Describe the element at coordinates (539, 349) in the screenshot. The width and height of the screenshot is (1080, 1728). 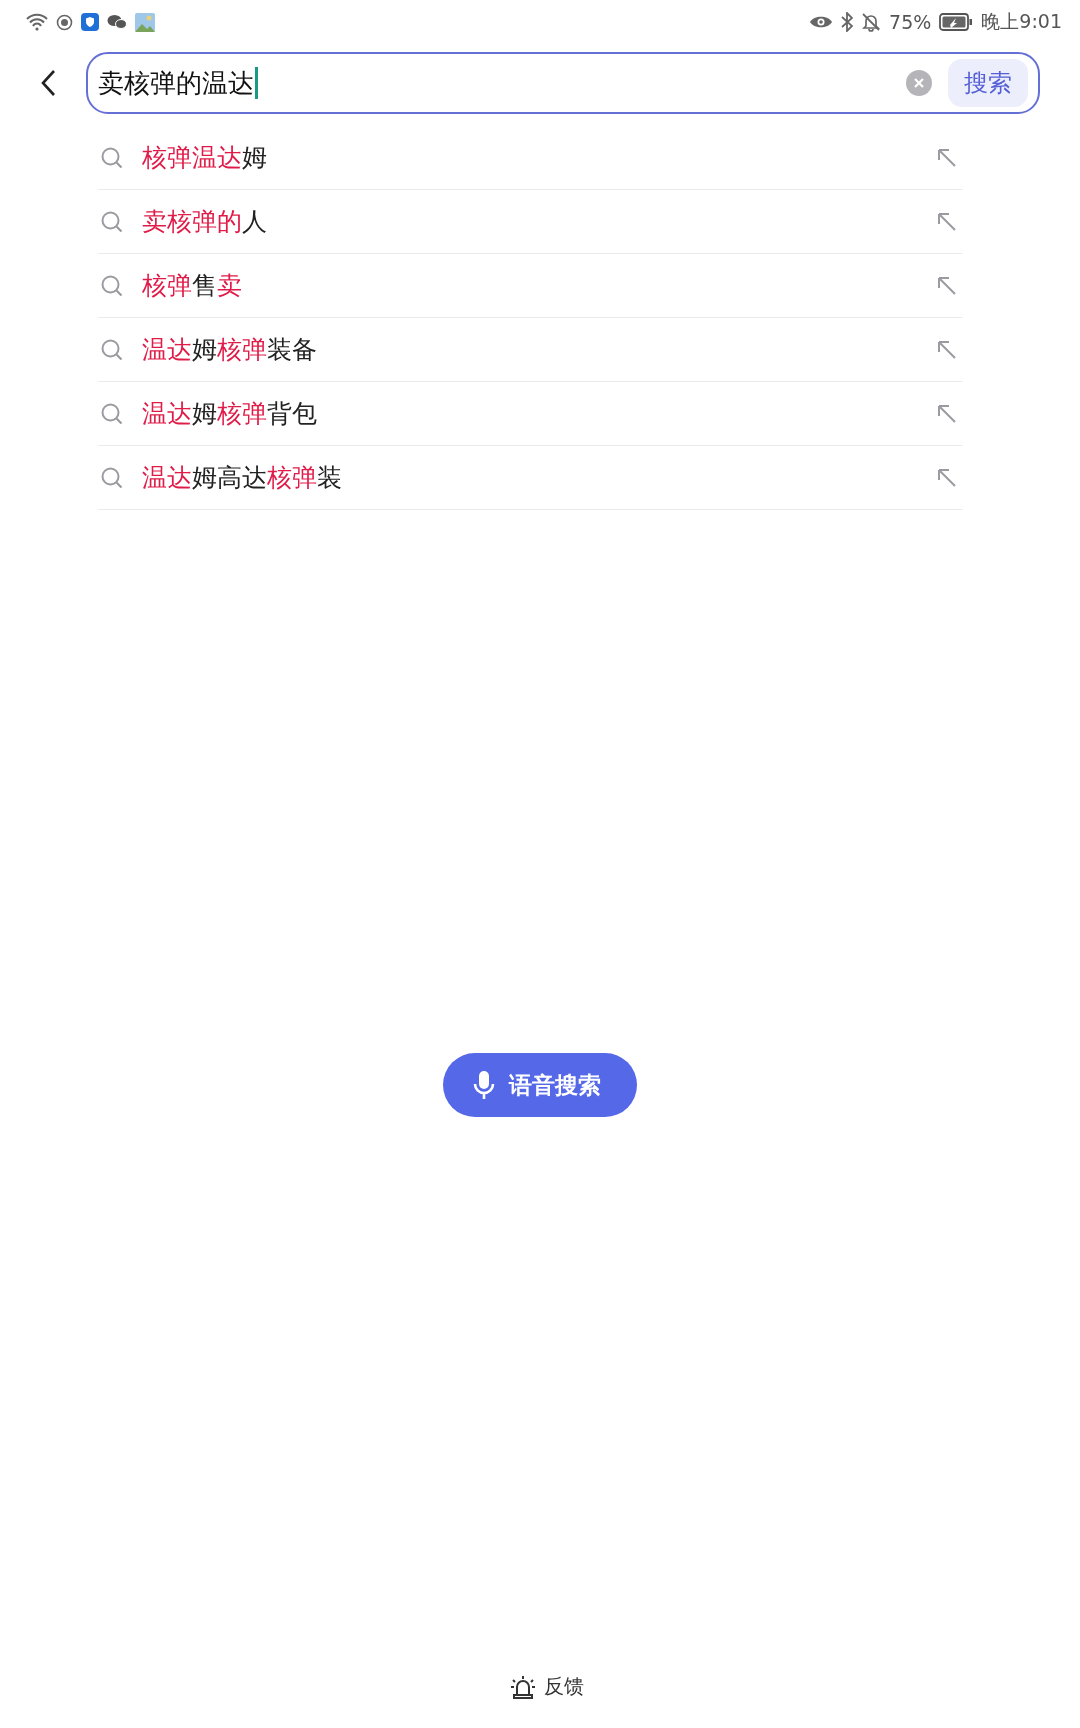
I see `suggestion-item: 温达姆核弹装备` at that location.